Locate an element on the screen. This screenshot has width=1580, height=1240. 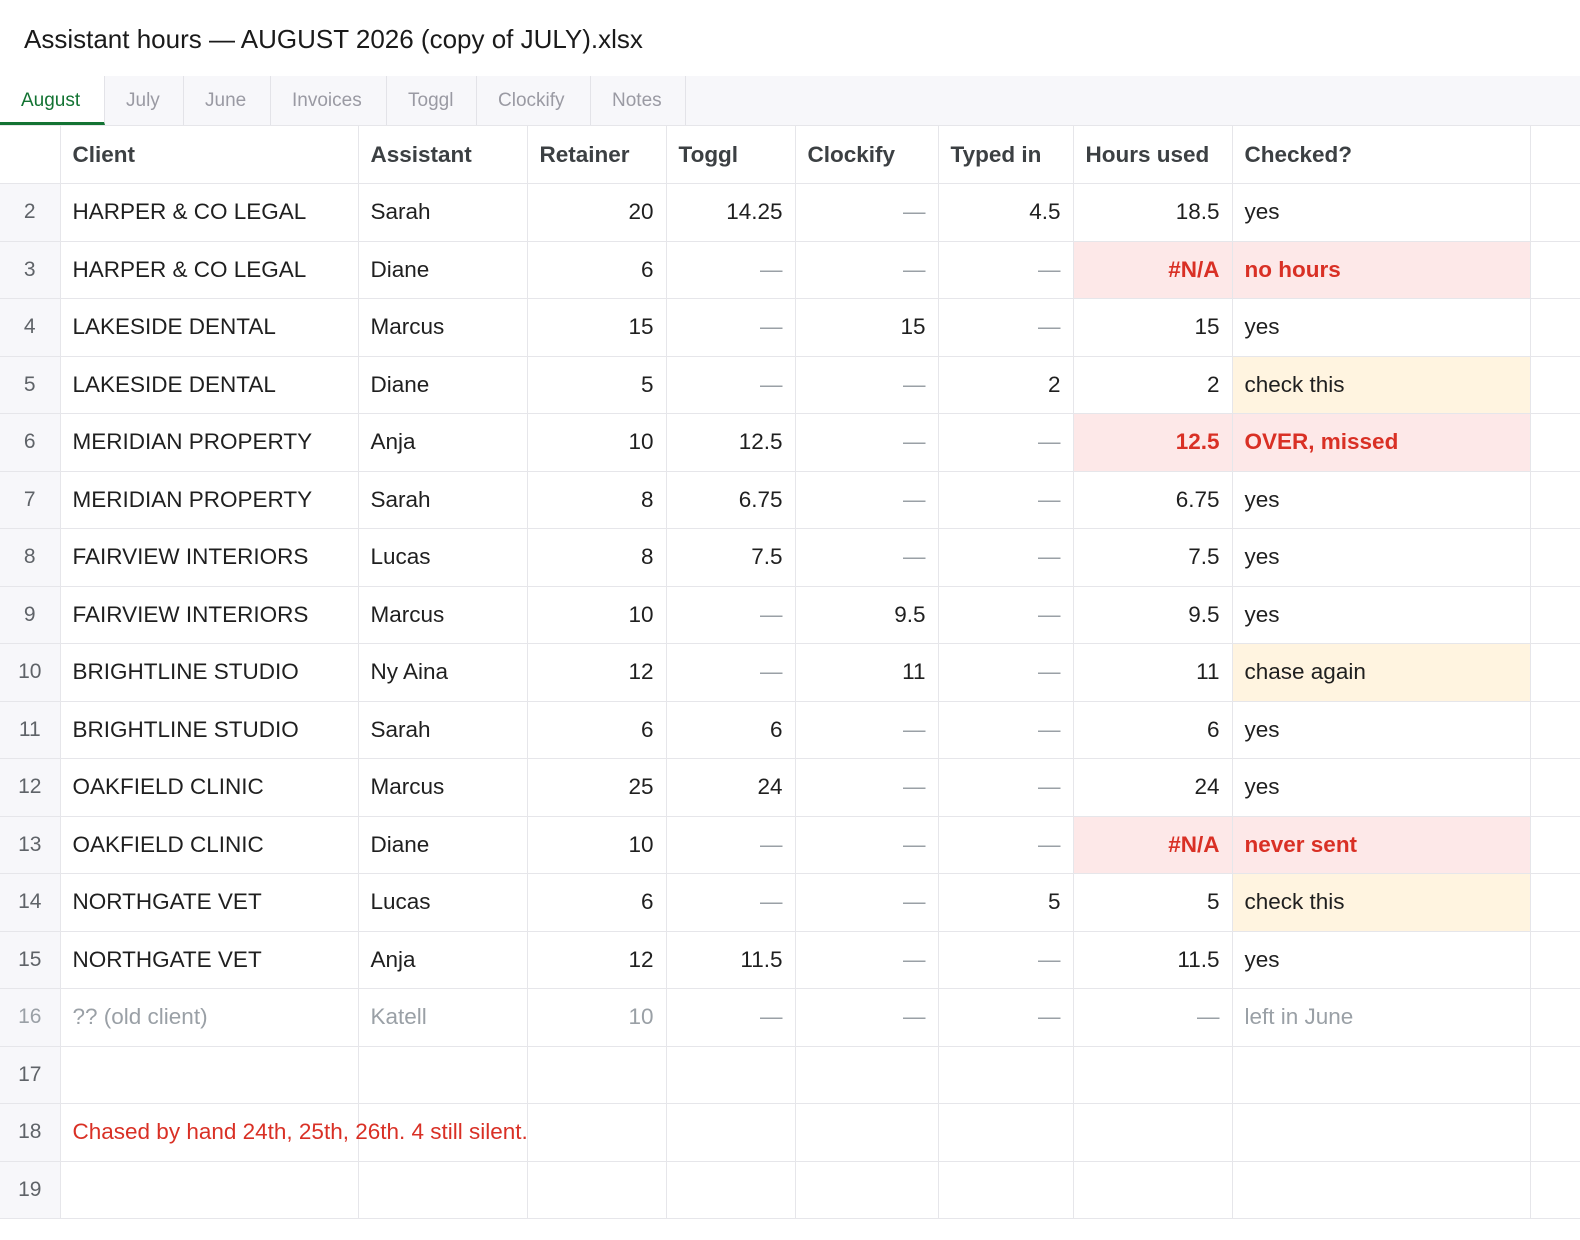
cell-clockify: 9.5 is located at coordinates (867, 615).